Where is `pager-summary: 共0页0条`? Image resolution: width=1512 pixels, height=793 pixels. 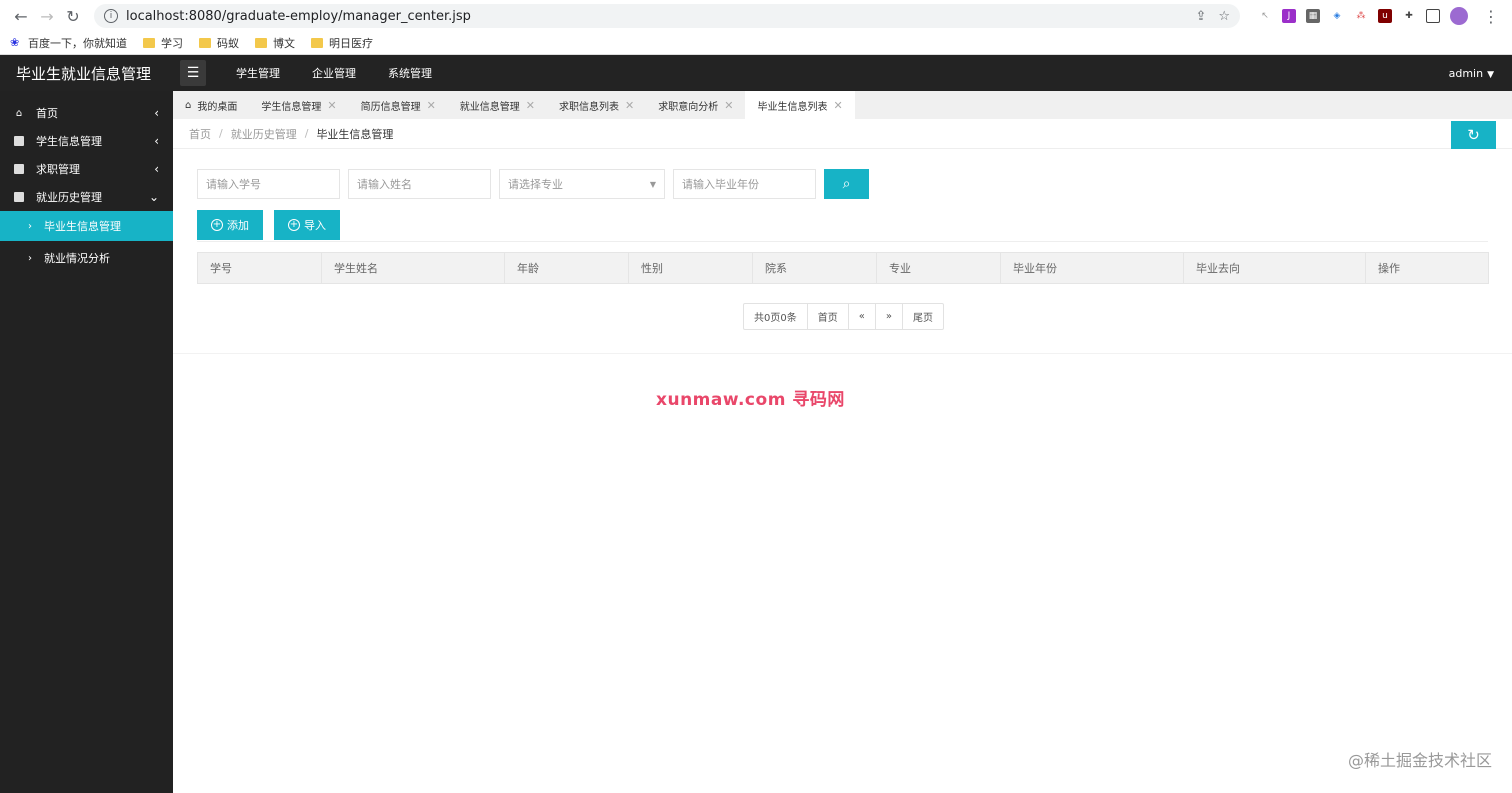
pager-summary: 共0页0条 is located at coordinates (775, 318).